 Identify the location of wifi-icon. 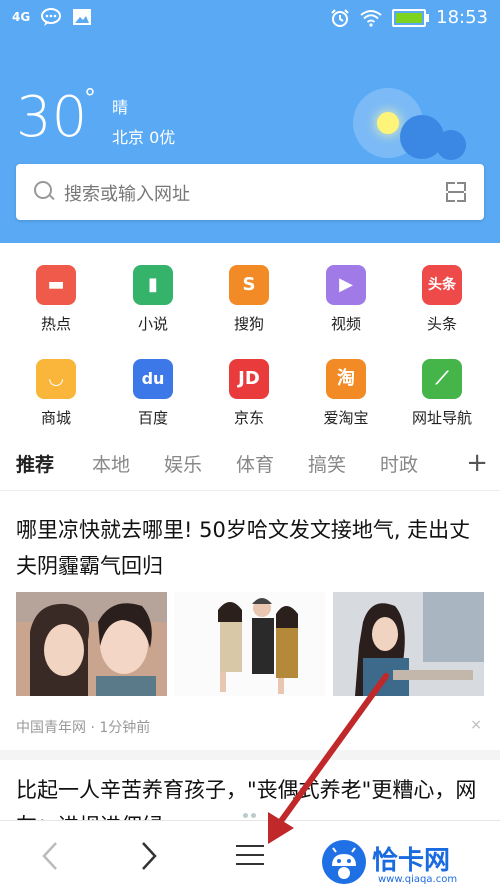
(371, 18).